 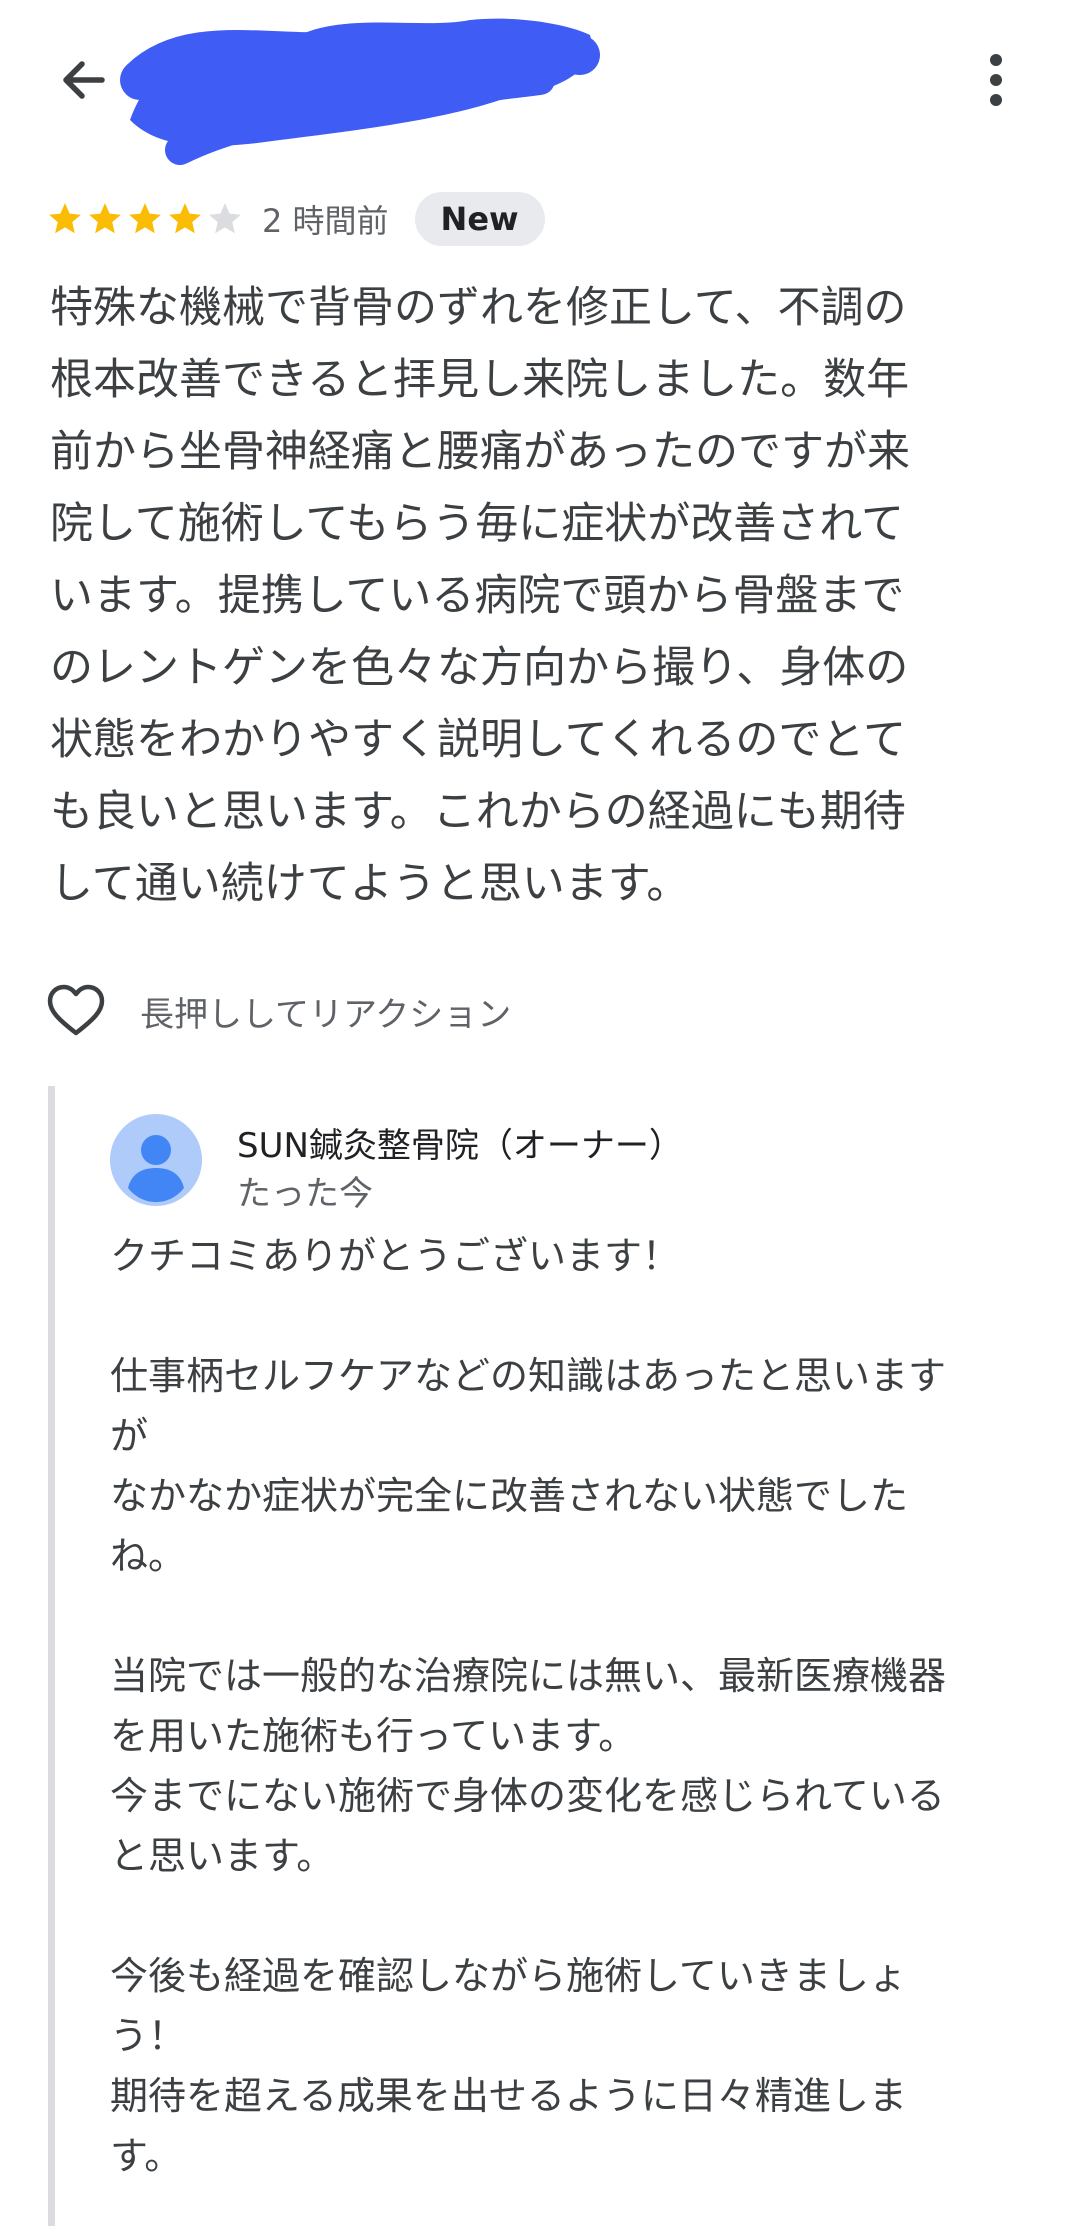 What do you see at coordinates (460, 1146) in the screenshot?
I see `owner-name: SUN鍼灸整骨院（オーナー）` at bounding box center [460, 1146].